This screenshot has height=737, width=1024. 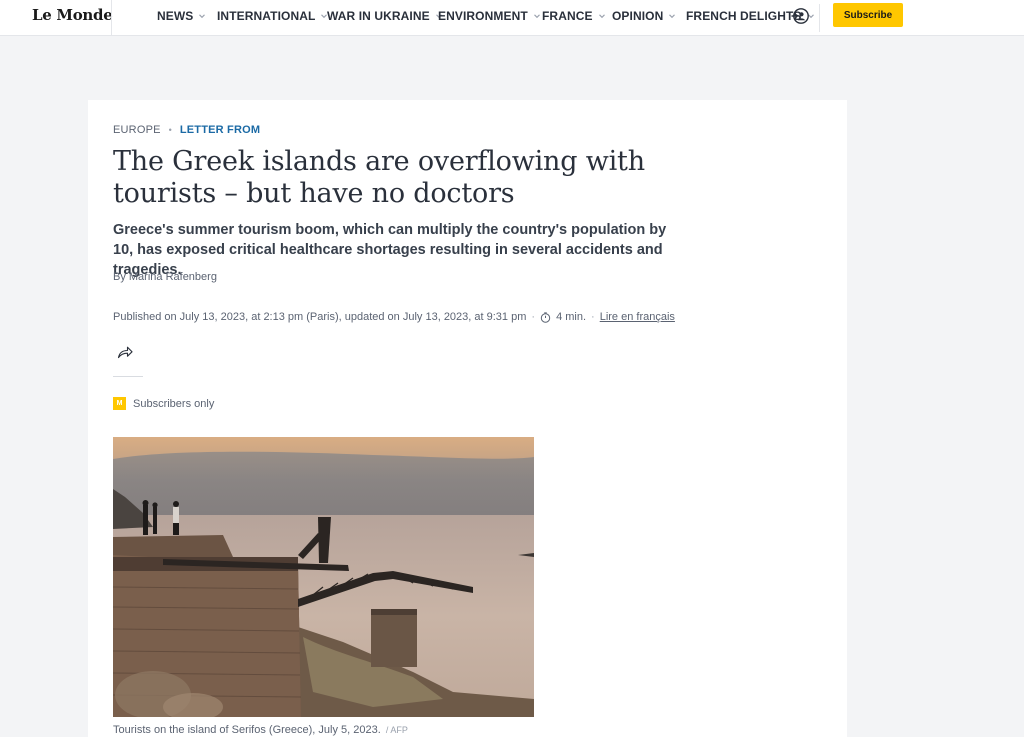 What do you see at coordinates (571, 317) in the screenshot?
I see `reading-time: 4 min.` at bounding box center [571, 317].